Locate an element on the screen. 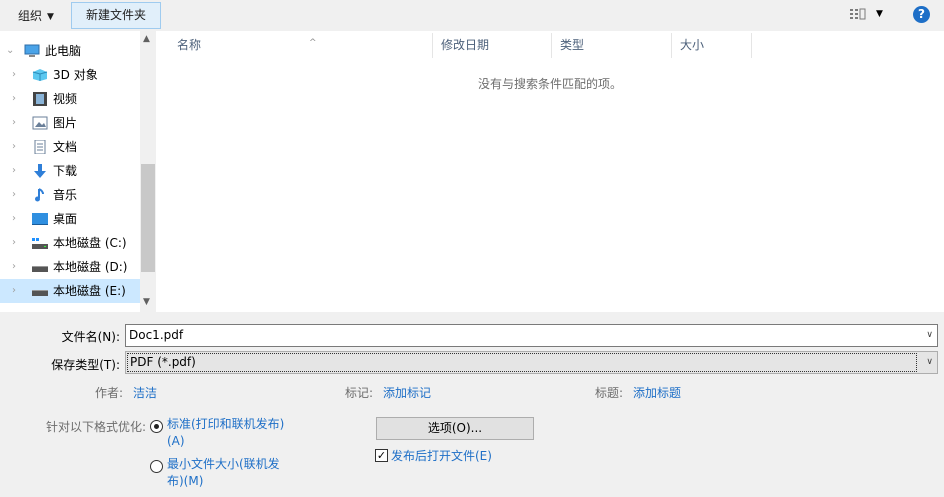  filetype-label: 保存类型(T): is located at coordinates (85, 365).